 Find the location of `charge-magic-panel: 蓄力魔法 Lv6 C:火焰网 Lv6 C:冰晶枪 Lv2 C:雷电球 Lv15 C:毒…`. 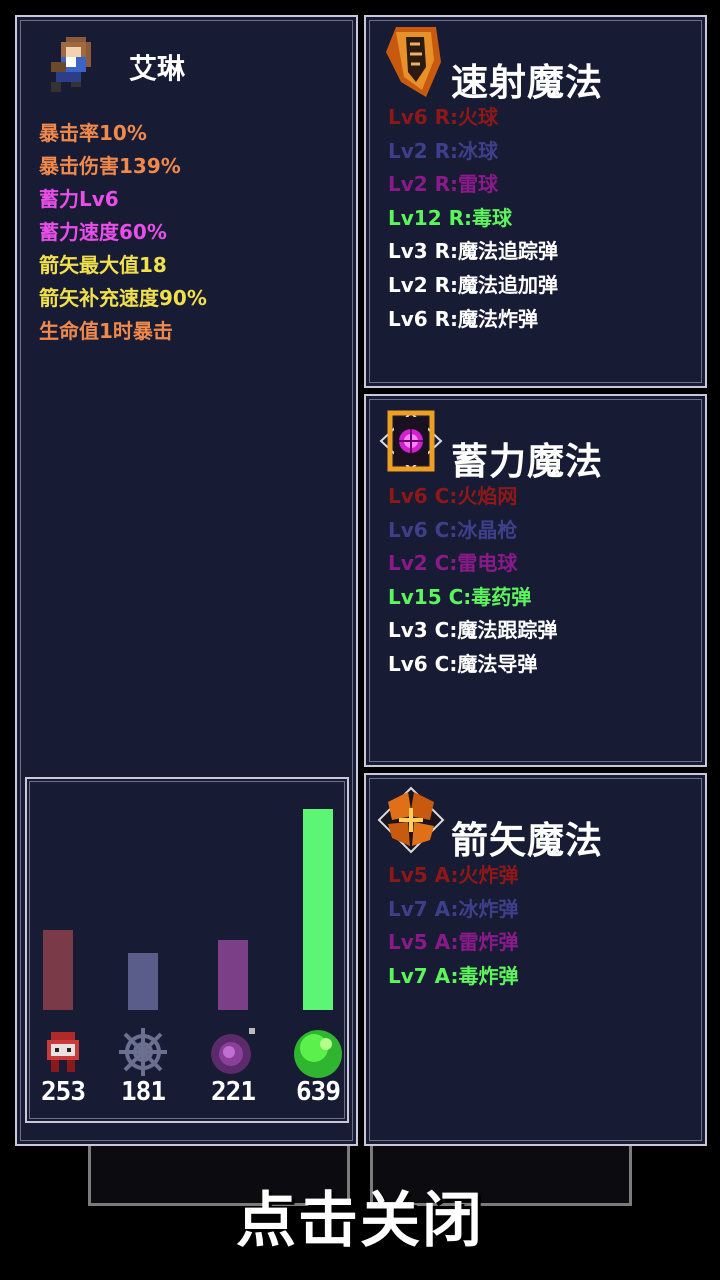

charge-magic-panel: 蓄力魔法 Lv6 C:火焰网 Lv6 C:冰晶枪 Lv2 C:雷电球 Lv15 C:毒… is located at coordinates (535, 580).